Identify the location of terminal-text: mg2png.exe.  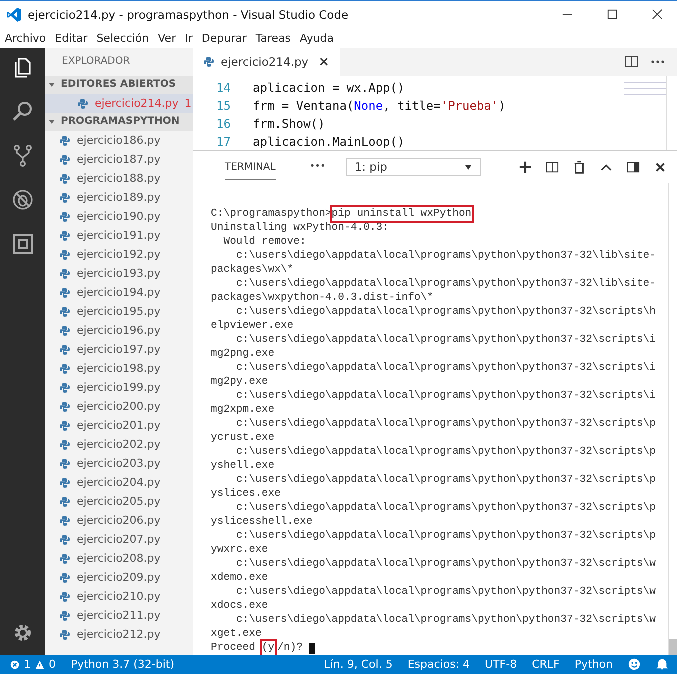
(243, 354).